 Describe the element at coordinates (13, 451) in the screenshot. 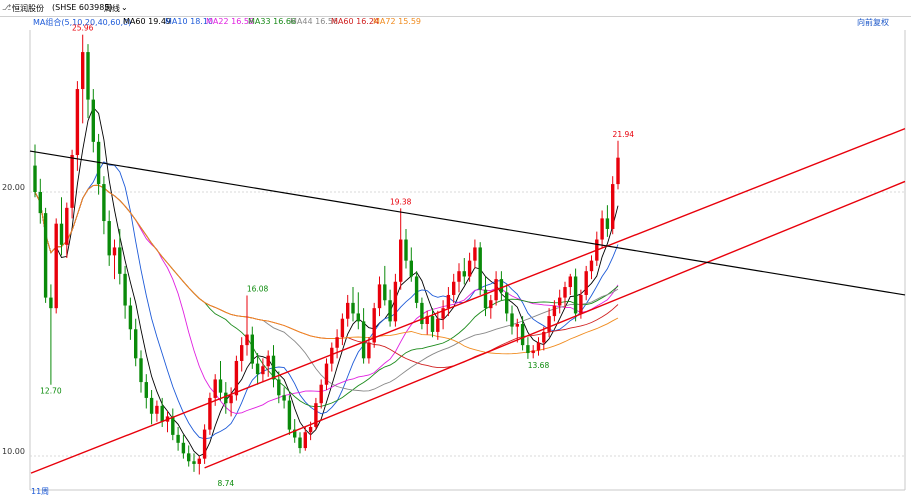

I see `y-tick-label-1: 10.00` at that location.